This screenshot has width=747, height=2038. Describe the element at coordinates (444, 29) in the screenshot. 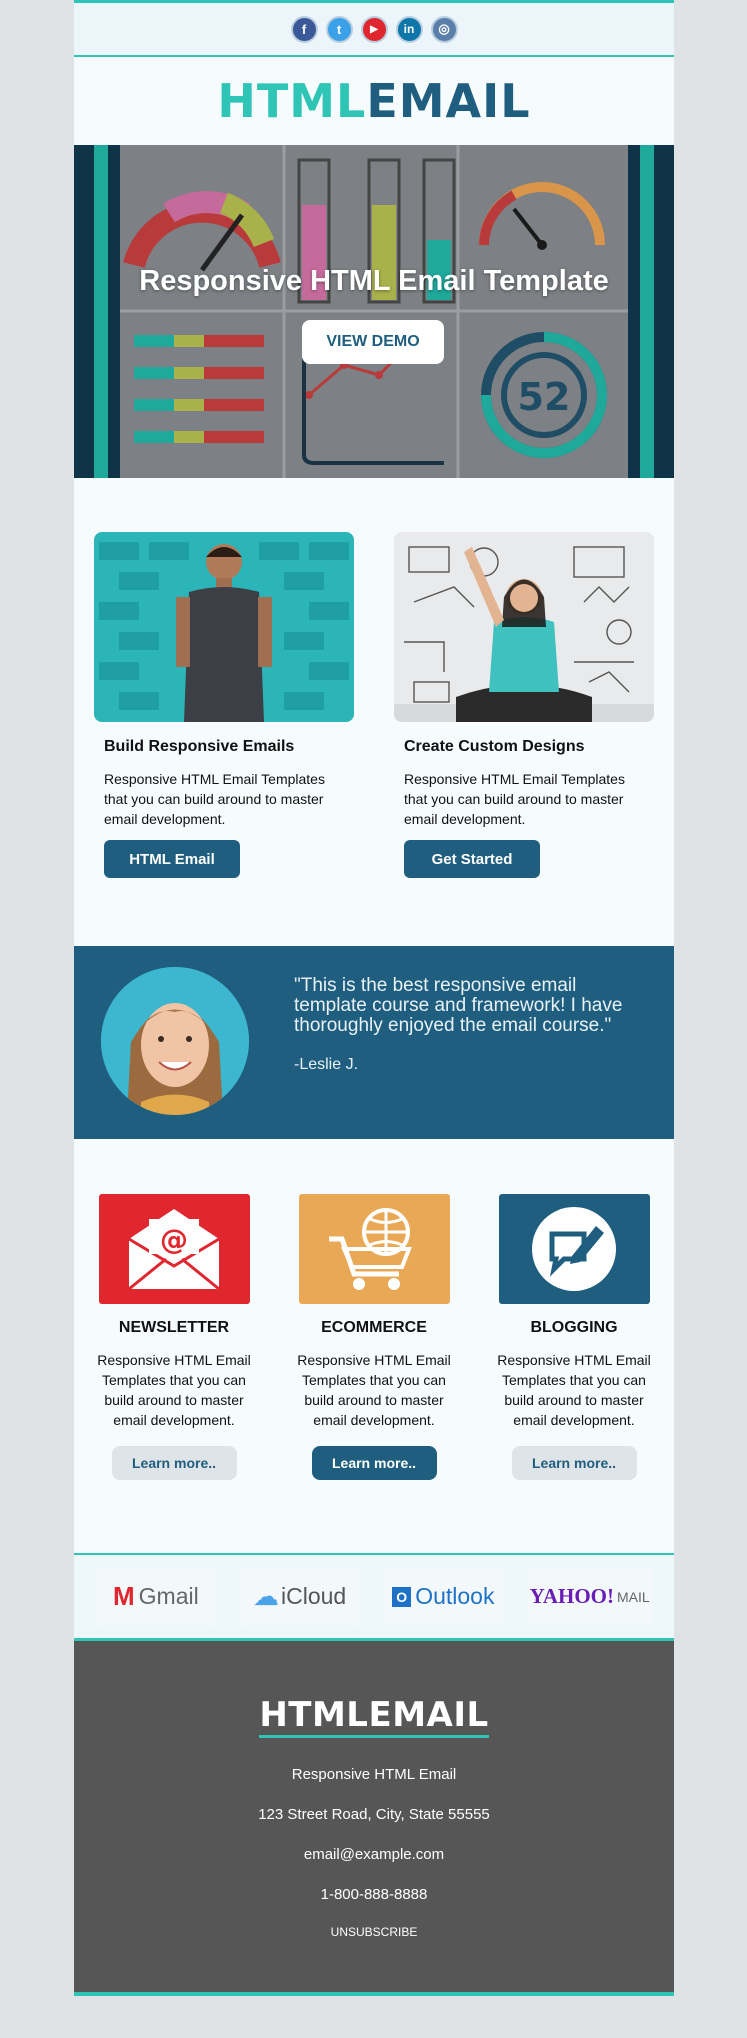

I see `instagram-icon: ◎` at that location.